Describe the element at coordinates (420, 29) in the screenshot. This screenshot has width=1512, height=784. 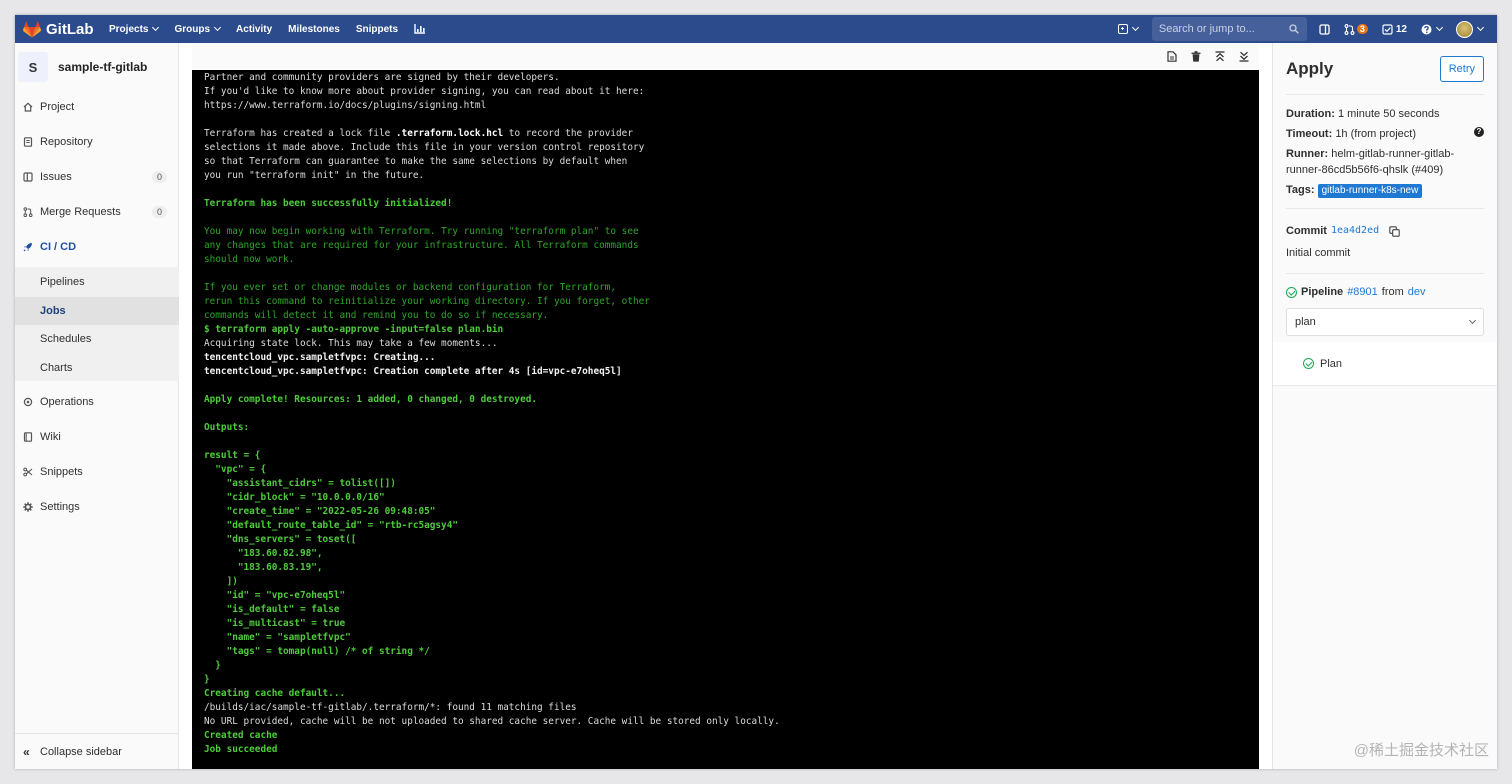
I see `nav-activity-chart` at that location.